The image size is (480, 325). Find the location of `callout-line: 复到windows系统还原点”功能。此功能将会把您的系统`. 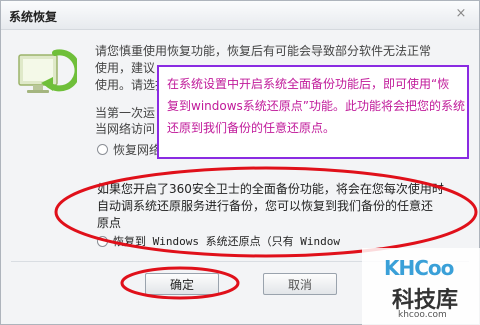

callout-line: 复到windows系统还原点”功能。此功能将会把您的系统 is located at coordinates (316, 106).